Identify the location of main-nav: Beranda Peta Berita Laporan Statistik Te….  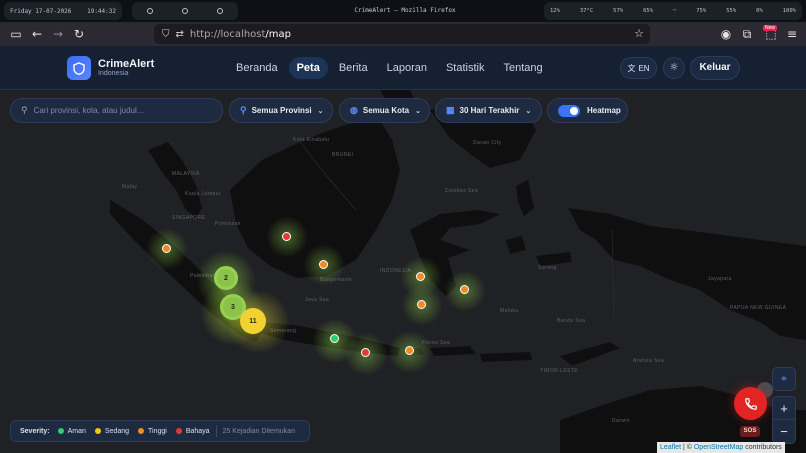
(391, 68).